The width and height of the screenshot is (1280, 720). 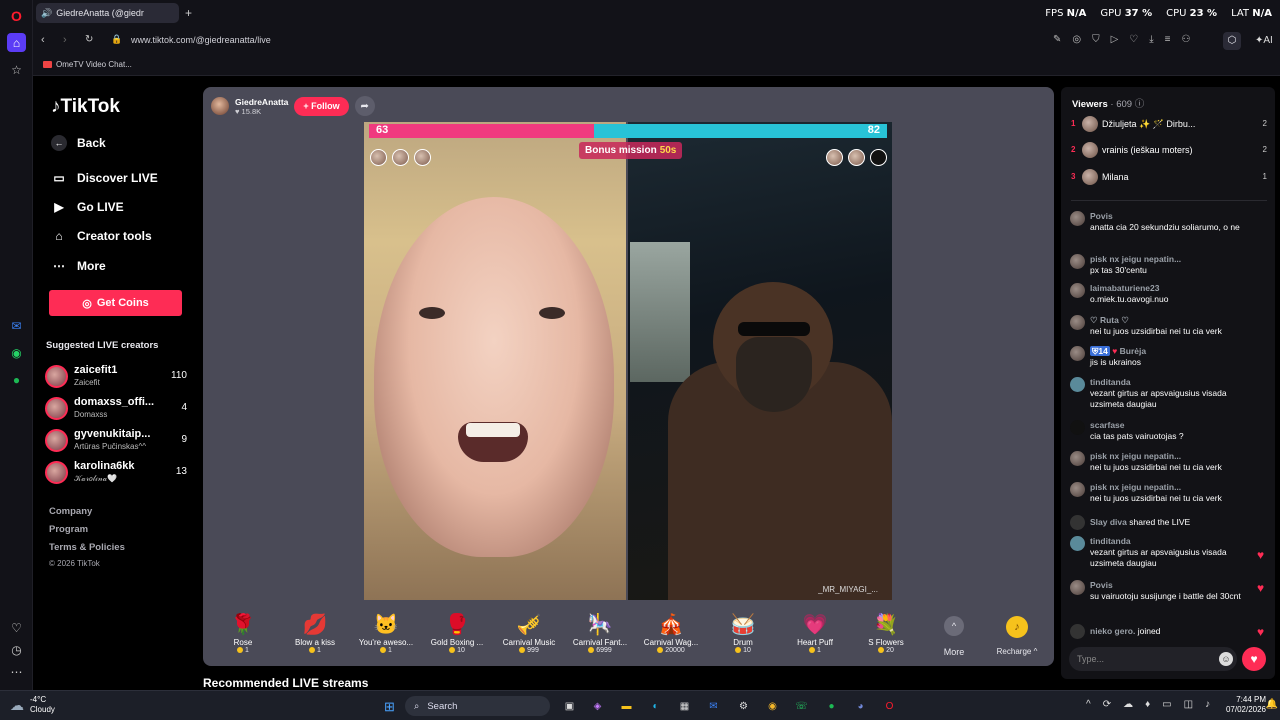 I want to click on mail-icon: ✉, so click(x=713, y=706).